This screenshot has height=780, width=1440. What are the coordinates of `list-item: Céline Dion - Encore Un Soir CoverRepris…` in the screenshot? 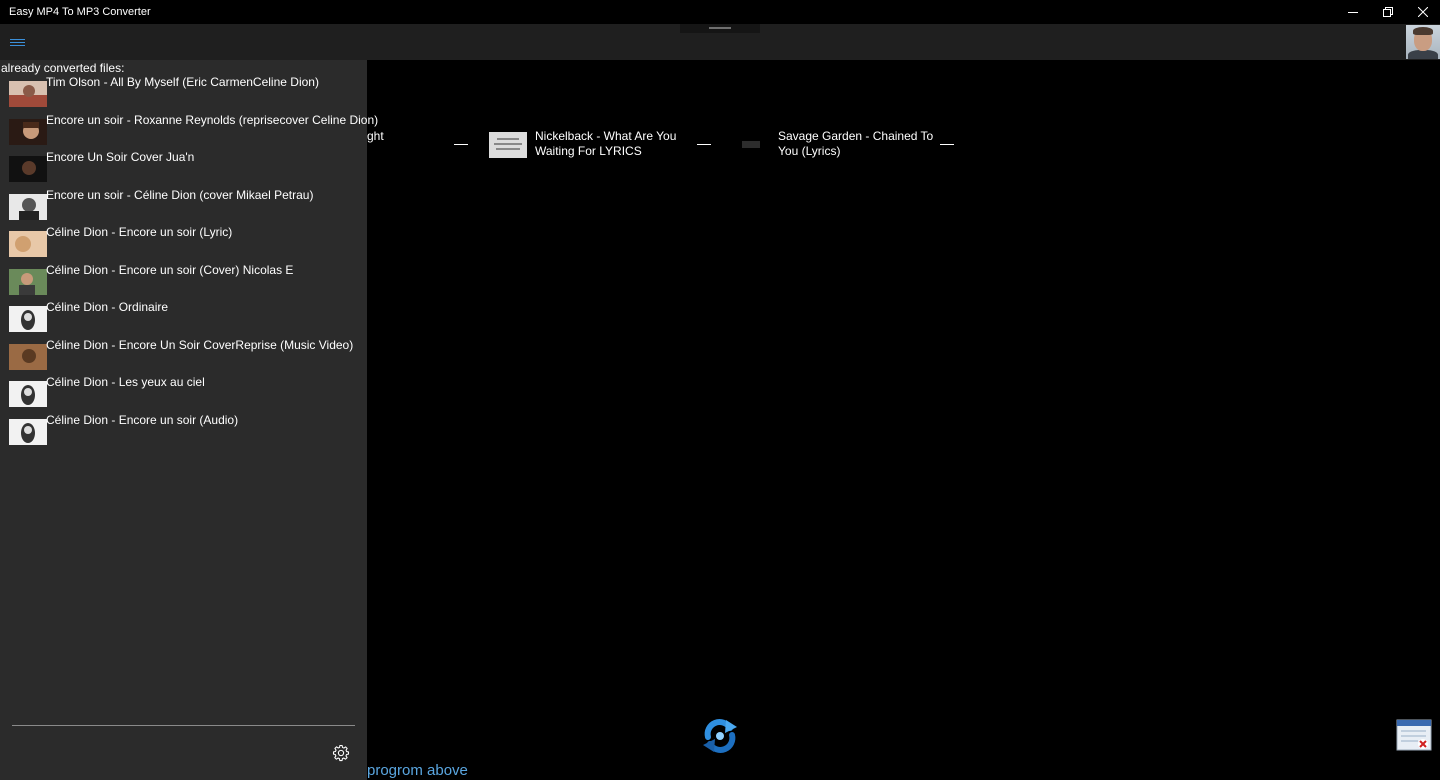 It's located at (183, 357).